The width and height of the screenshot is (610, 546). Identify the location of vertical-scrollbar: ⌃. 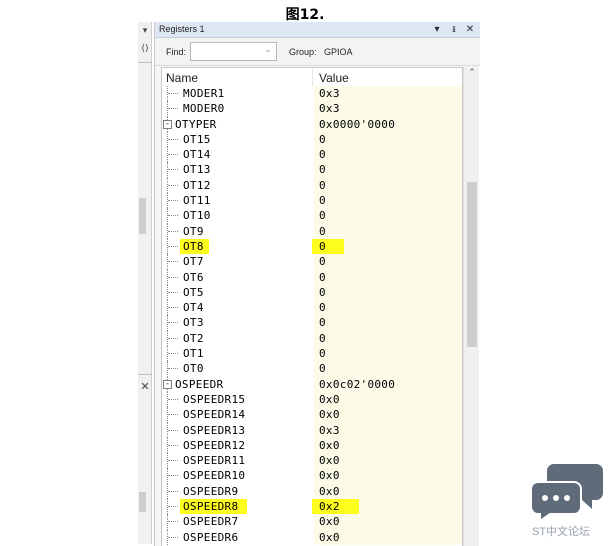
(471, 306).